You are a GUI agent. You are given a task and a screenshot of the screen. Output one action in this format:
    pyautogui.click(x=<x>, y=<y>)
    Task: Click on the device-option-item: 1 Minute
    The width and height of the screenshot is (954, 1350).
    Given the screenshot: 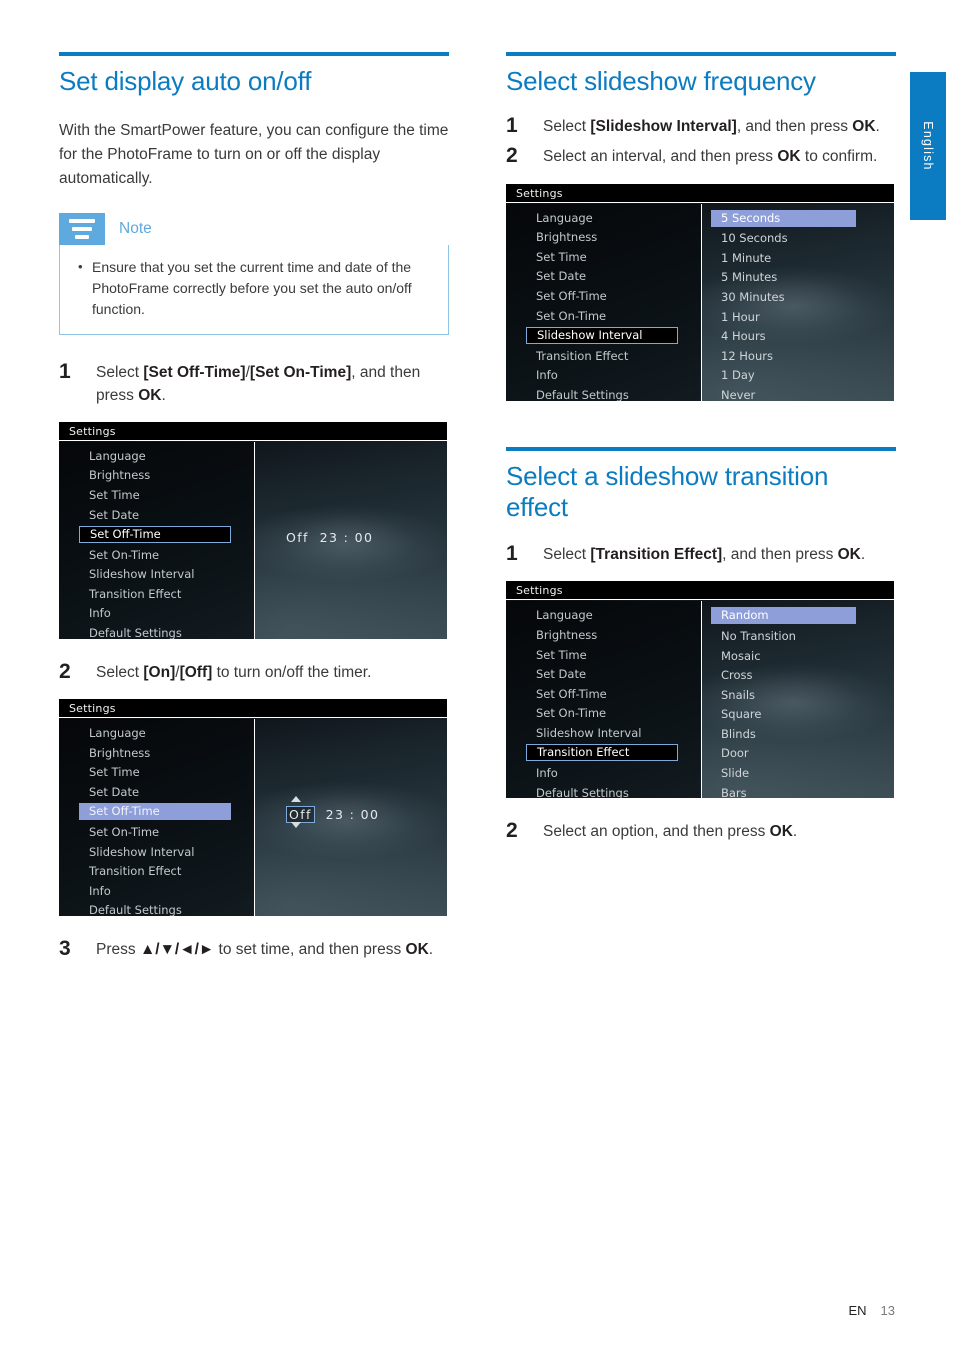 What is the action you would take?
    pyautogui.click(x=798, y=258)
    